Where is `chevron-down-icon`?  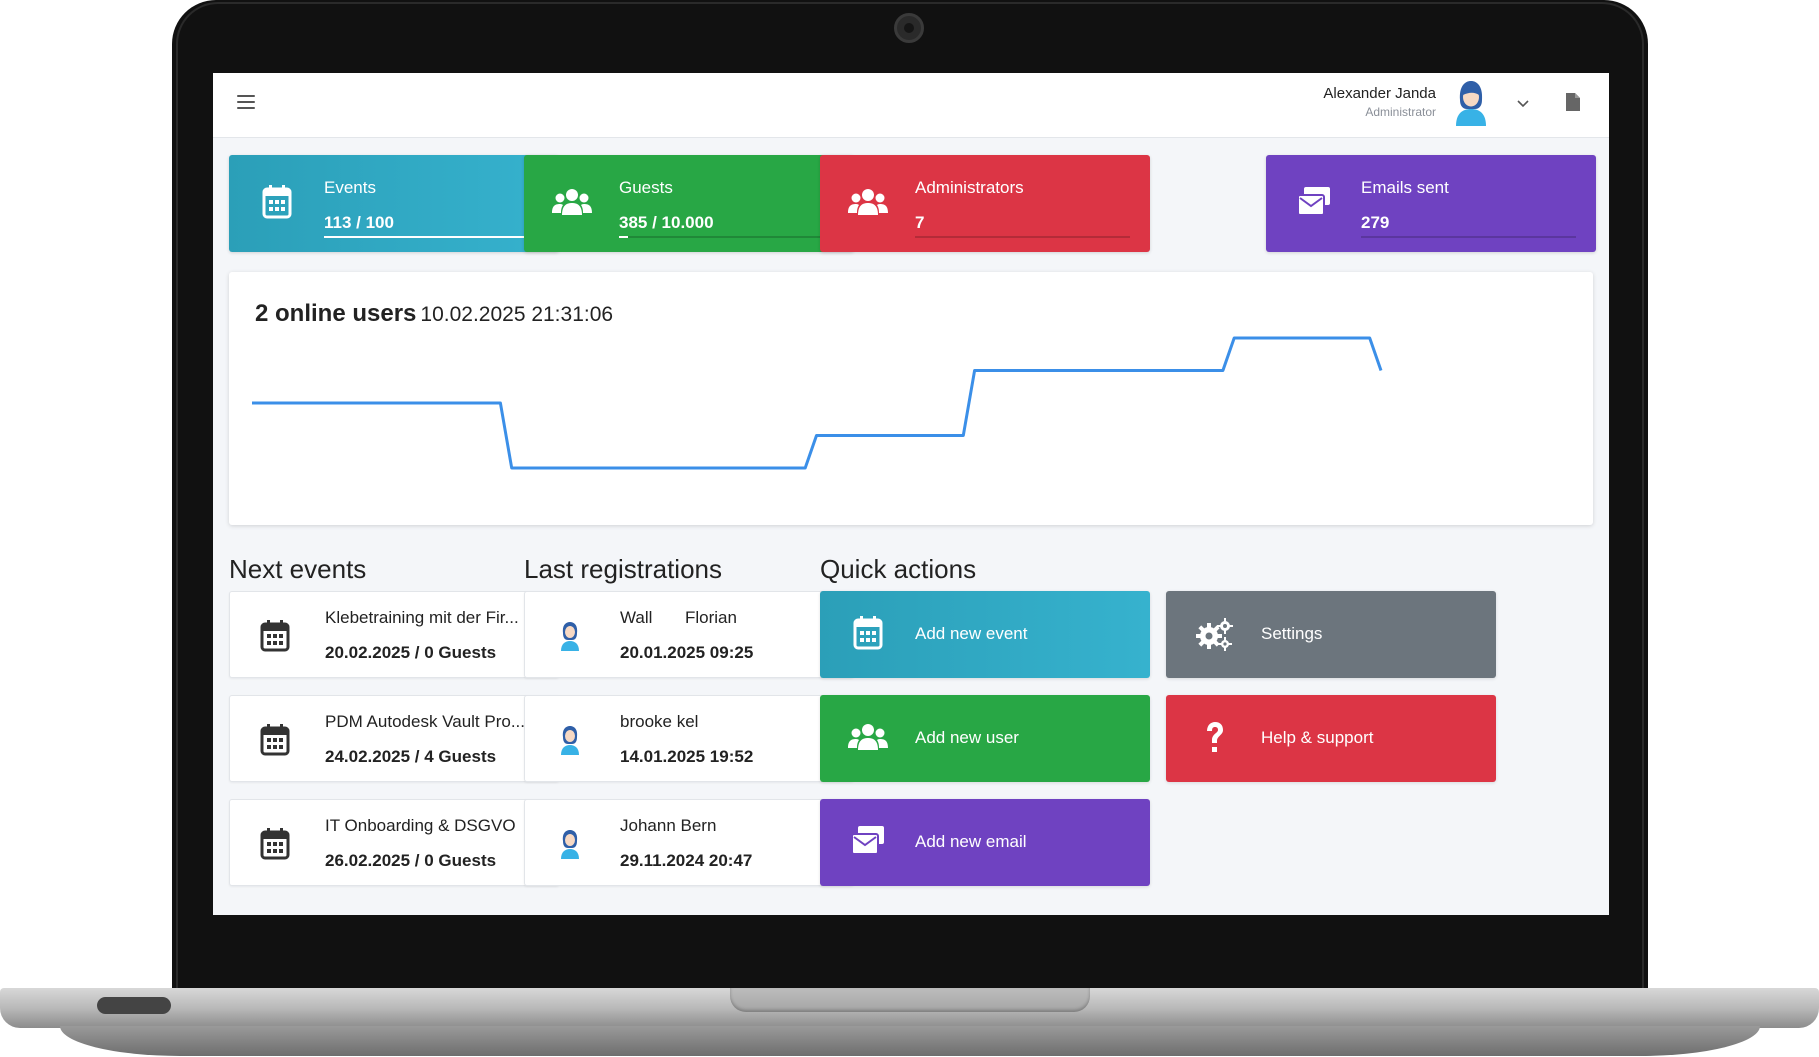 chevron-down-icon is located at coordinates (1523, 103).